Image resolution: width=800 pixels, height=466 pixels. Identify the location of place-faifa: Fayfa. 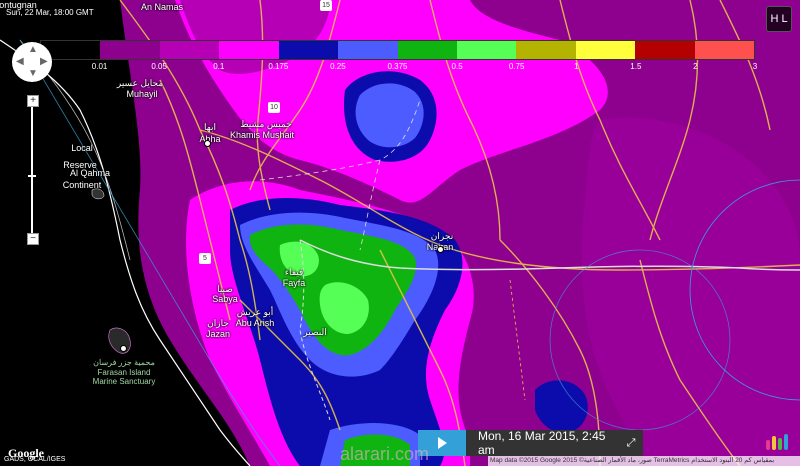
(294, 283).